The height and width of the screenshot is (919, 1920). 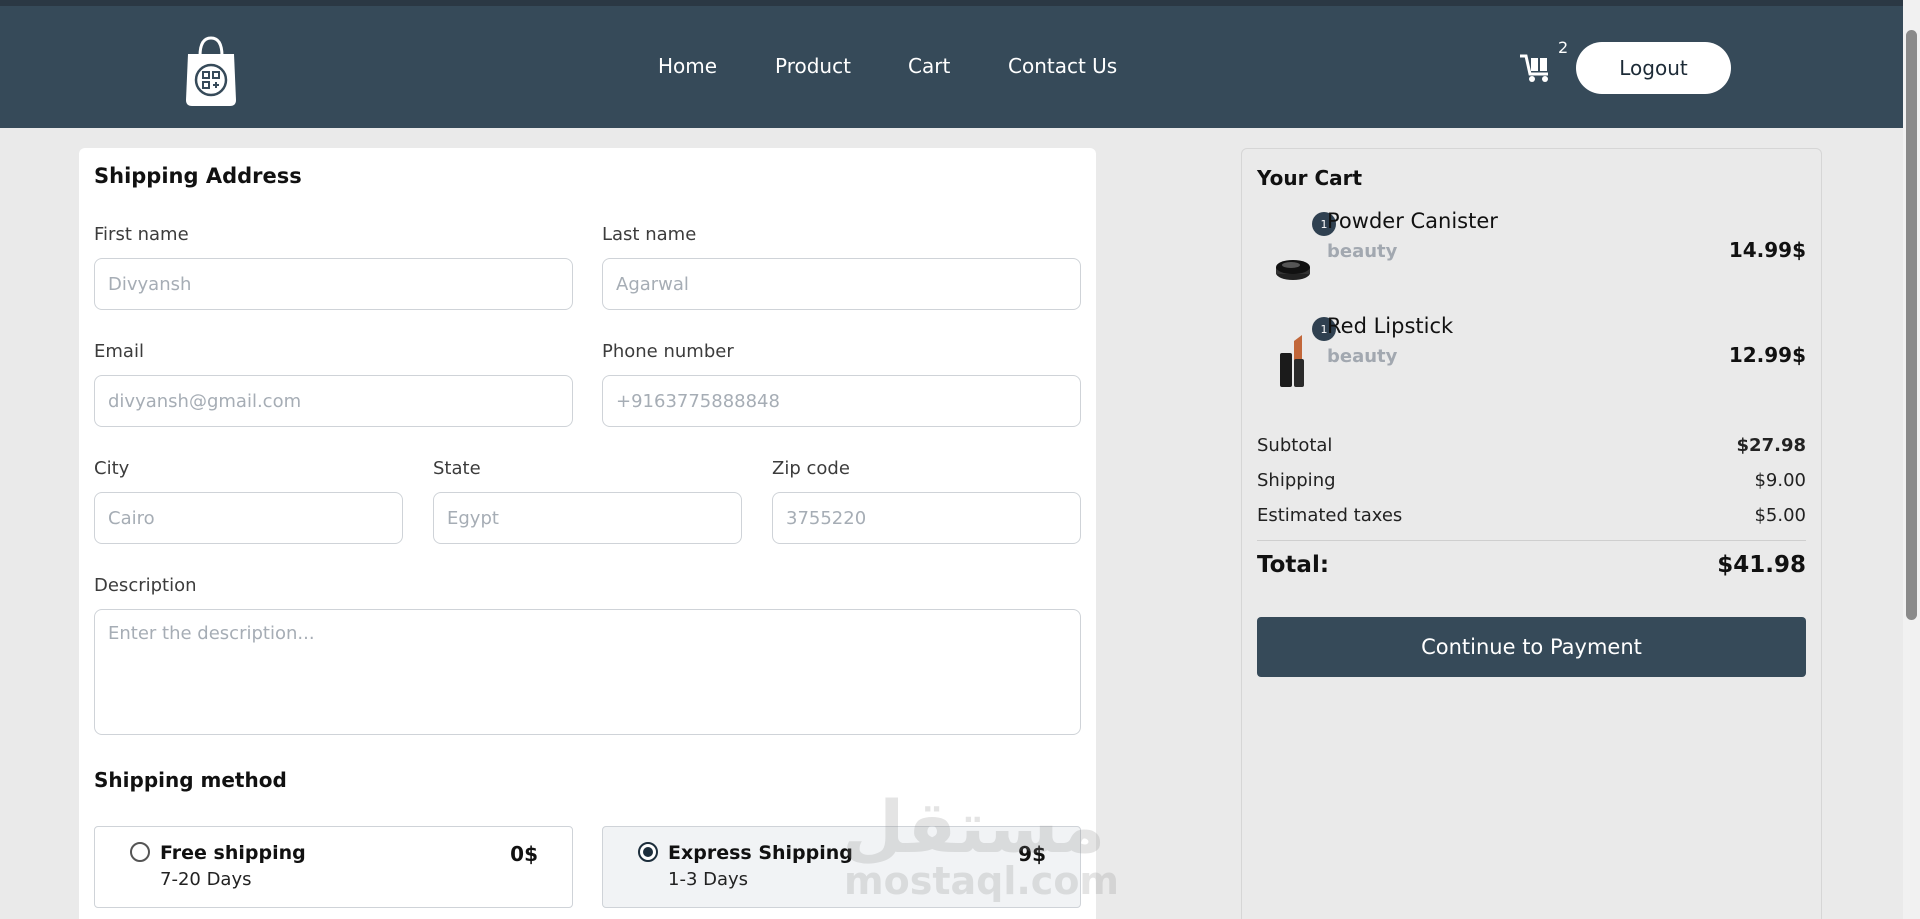 I want to click on email-input, so click(x=333, y=401).